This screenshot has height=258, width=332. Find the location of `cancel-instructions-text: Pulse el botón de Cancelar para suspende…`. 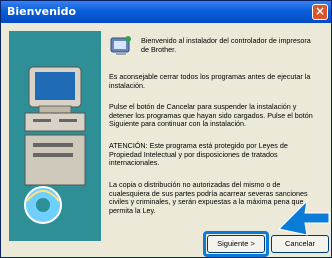

cancel-instructions-text: Pulse el botón de Cancelar para suspende… is located at coordinates (211, 115).